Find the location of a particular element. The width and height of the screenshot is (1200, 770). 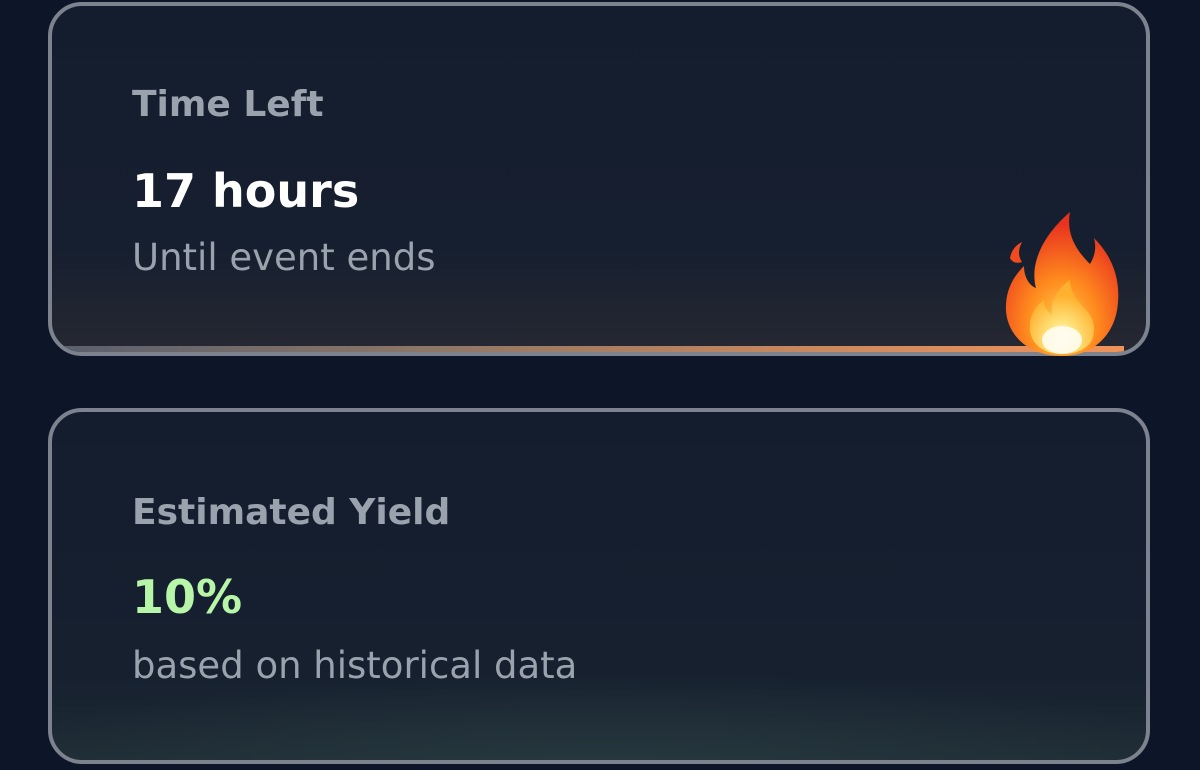

time-progress-fill is located at coordinates (588, 349).